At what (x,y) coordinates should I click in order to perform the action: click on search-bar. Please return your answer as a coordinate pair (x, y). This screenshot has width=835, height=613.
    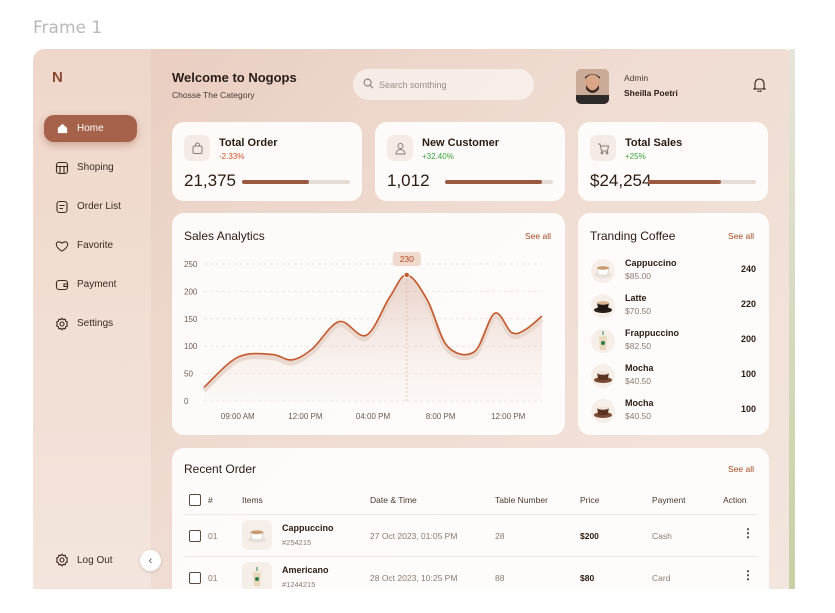
    Looking at the image, I should click on (443, 84).